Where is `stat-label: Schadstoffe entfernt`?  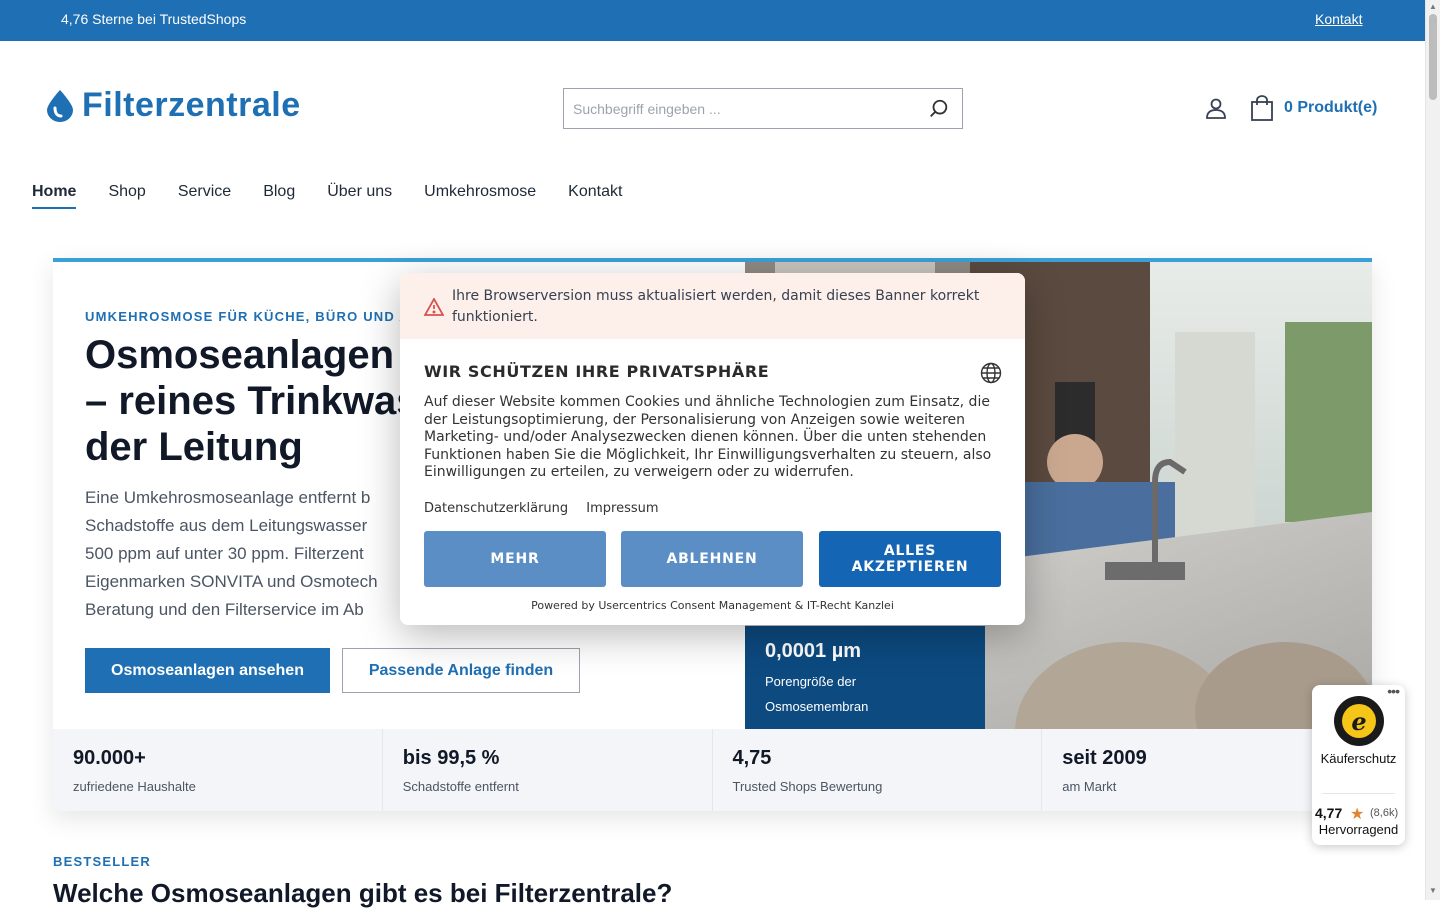 stat-label: Schadstoffe entfernt is located at coordinates (460, 786).